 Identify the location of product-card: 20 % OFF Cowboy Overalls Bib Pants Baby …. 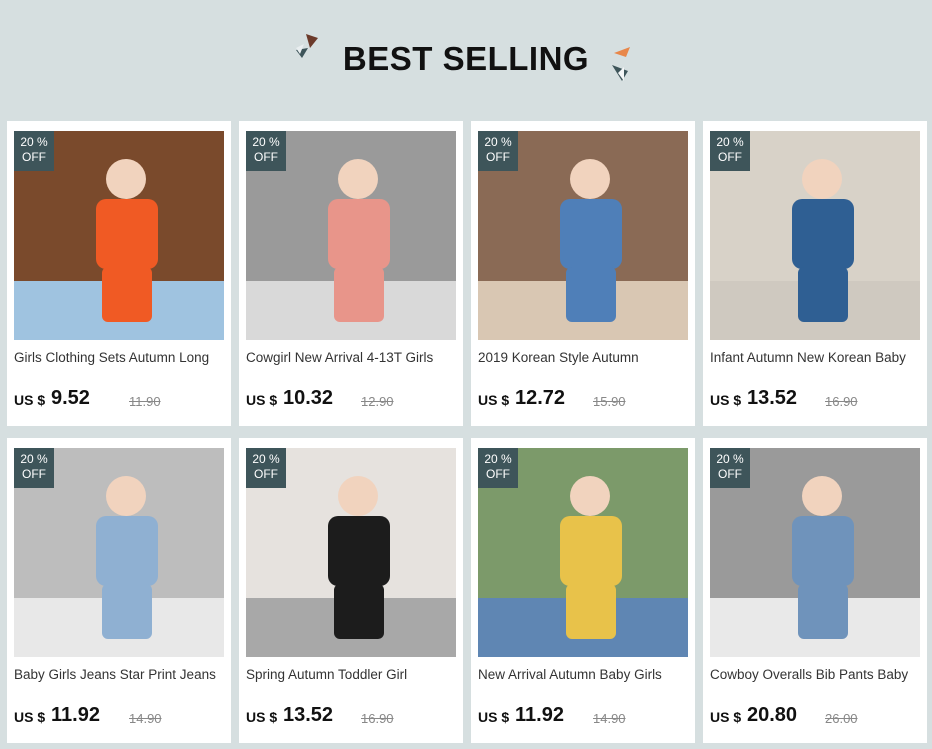
(815, 590).